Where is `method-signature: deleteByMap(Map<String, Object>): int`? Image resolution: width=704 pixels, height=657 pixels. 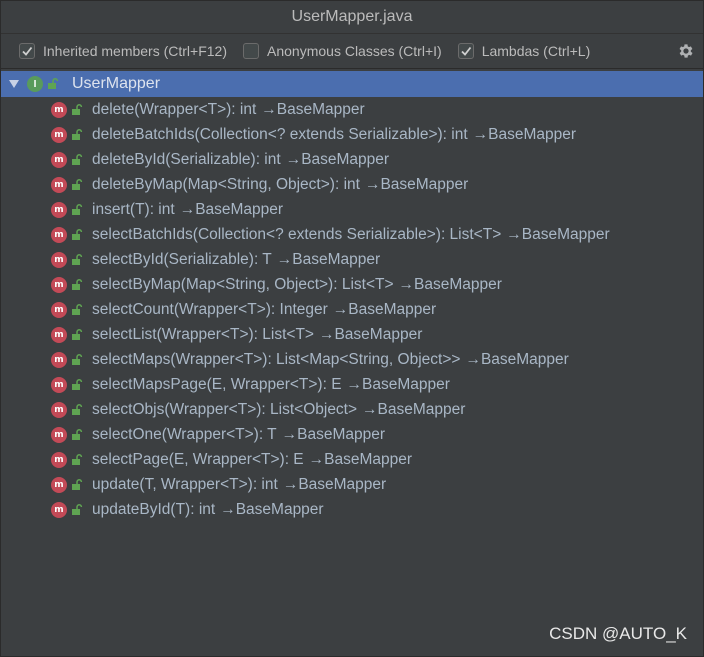
method-signature: deleteByMap(Map<String, Object>): int is located at coordinates (226, 184).